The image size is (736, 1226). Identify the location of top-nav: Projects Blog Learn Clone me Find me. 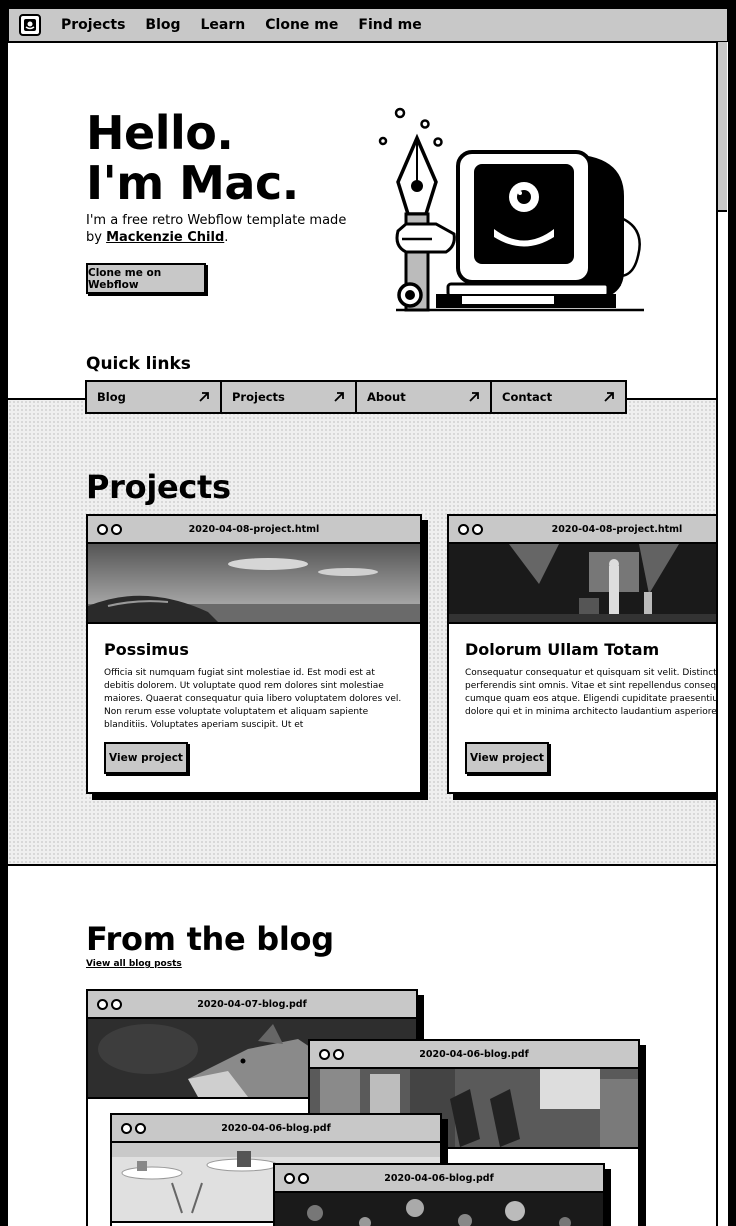
(368, 25).